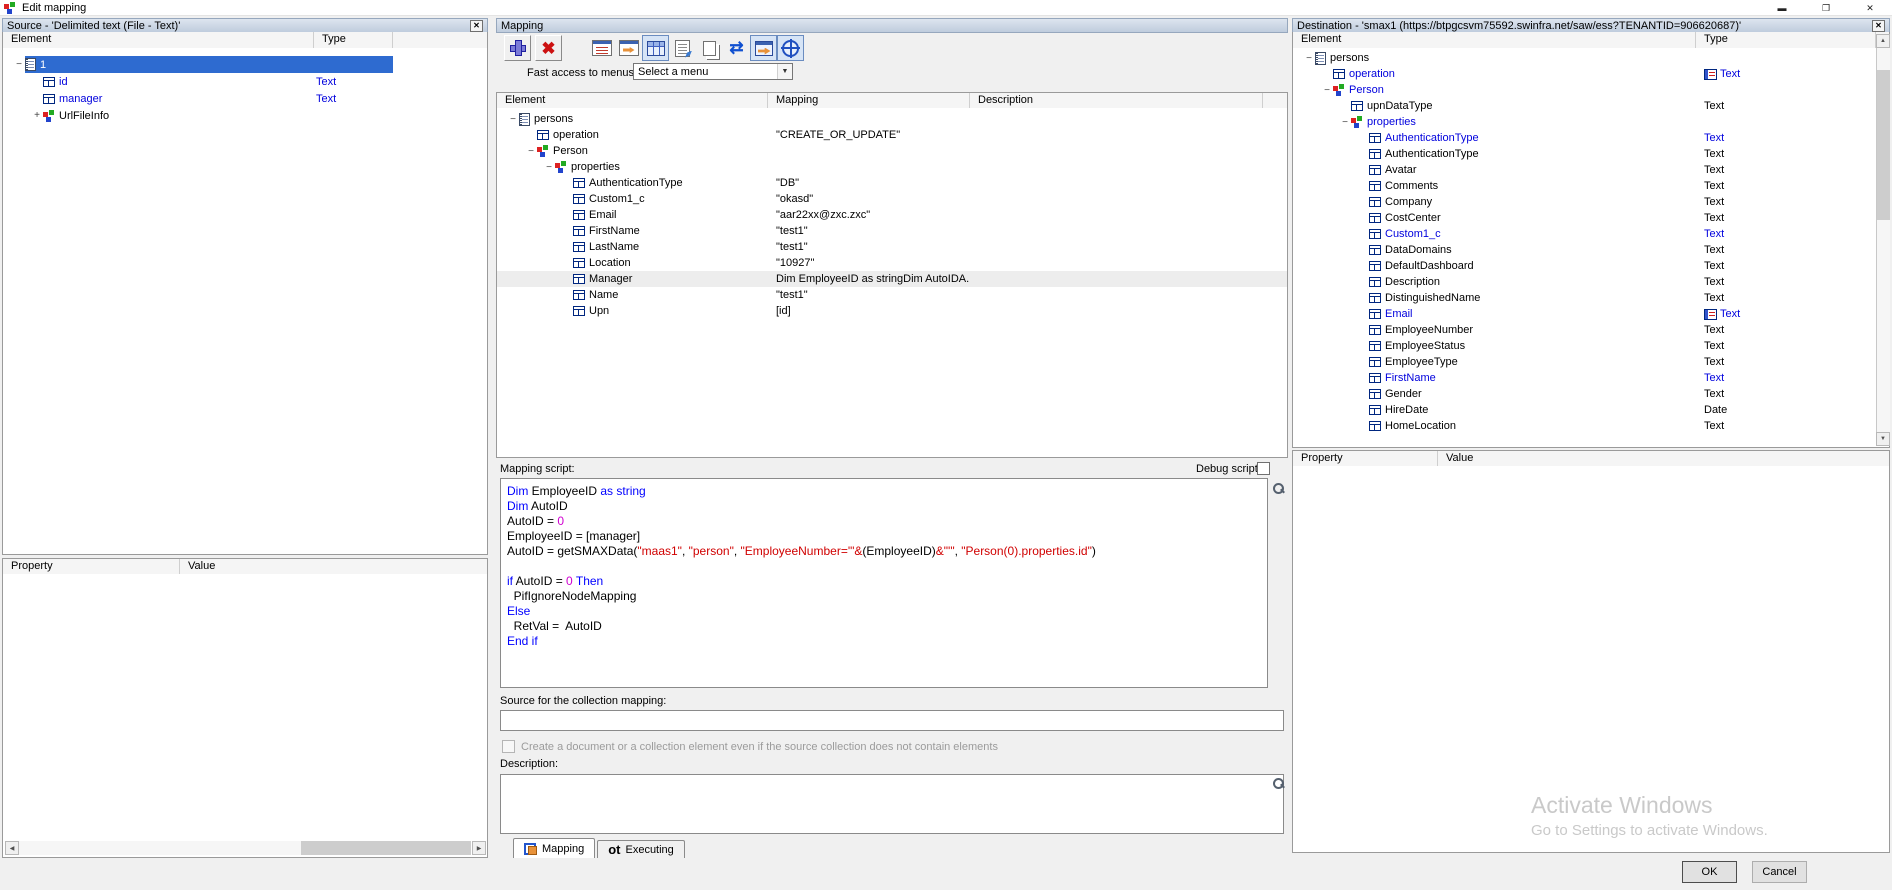  Describe the element at coordinates (1584, 74) in the screenshot. I see `destination-tree-row: operation Text` at that location.